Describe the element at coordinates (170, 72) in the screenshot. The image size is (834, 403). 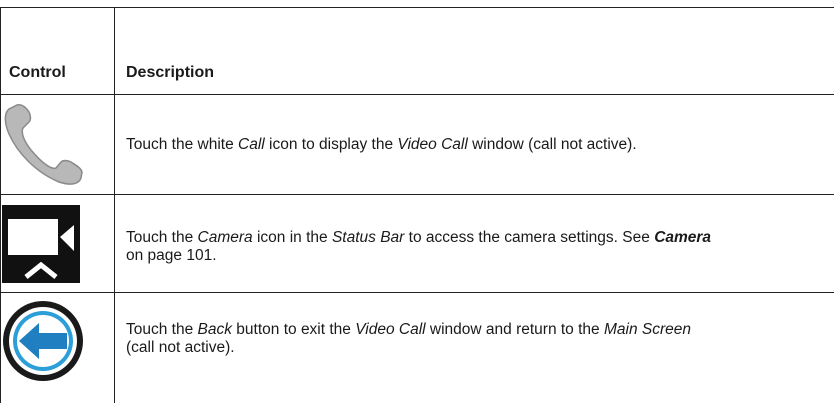
I see `header-description: Description` at that location.